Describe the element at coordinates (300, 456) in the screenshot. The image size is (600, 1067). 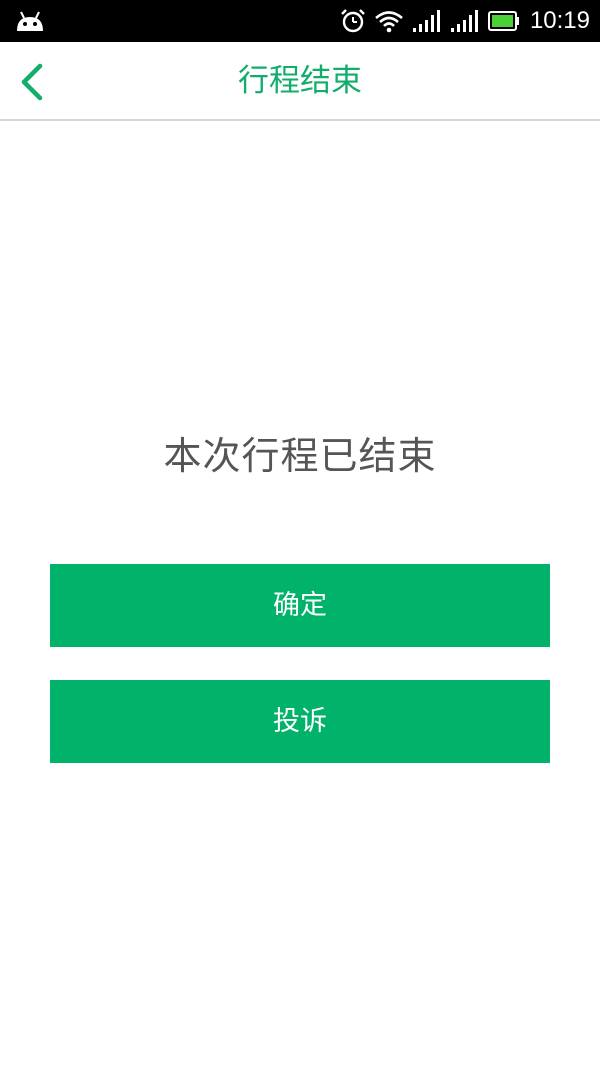
I see `trip-ended-message: 本次行程已结束` at that location.